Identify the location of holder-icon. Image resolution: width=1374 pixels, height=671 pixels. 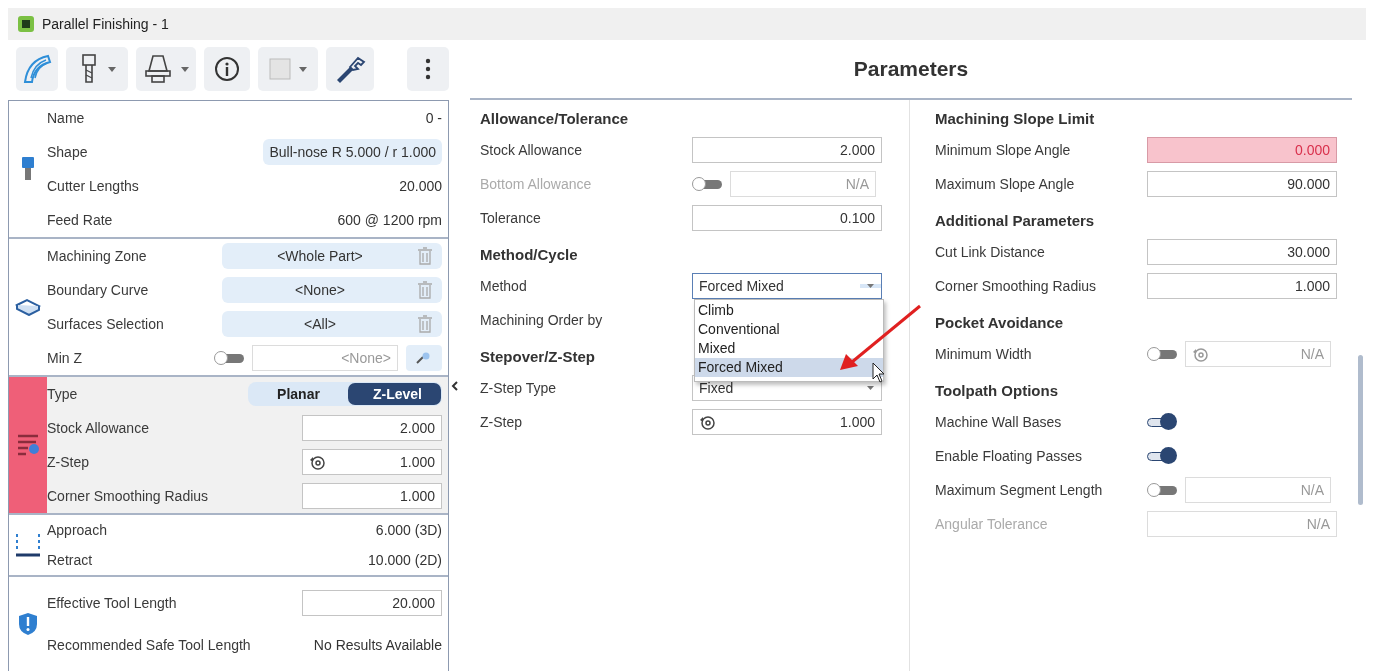
(158, 69).